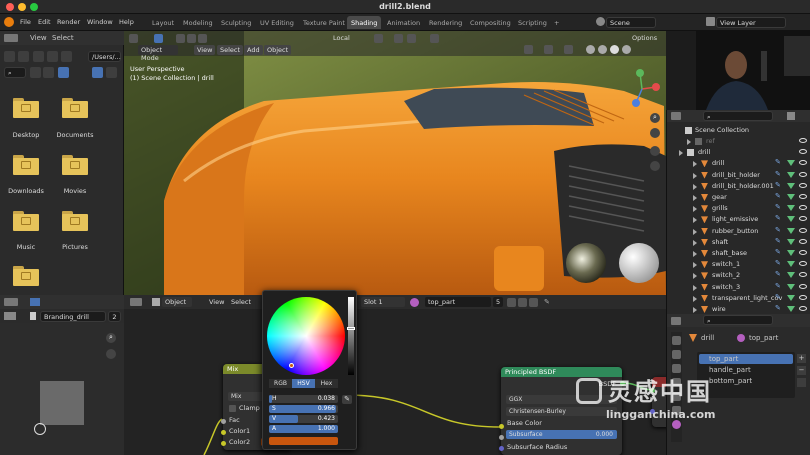 The width and height of the screenshot is (810, 455). I want to click on outliner-row: switch_2 ✎, so click(738, 275).